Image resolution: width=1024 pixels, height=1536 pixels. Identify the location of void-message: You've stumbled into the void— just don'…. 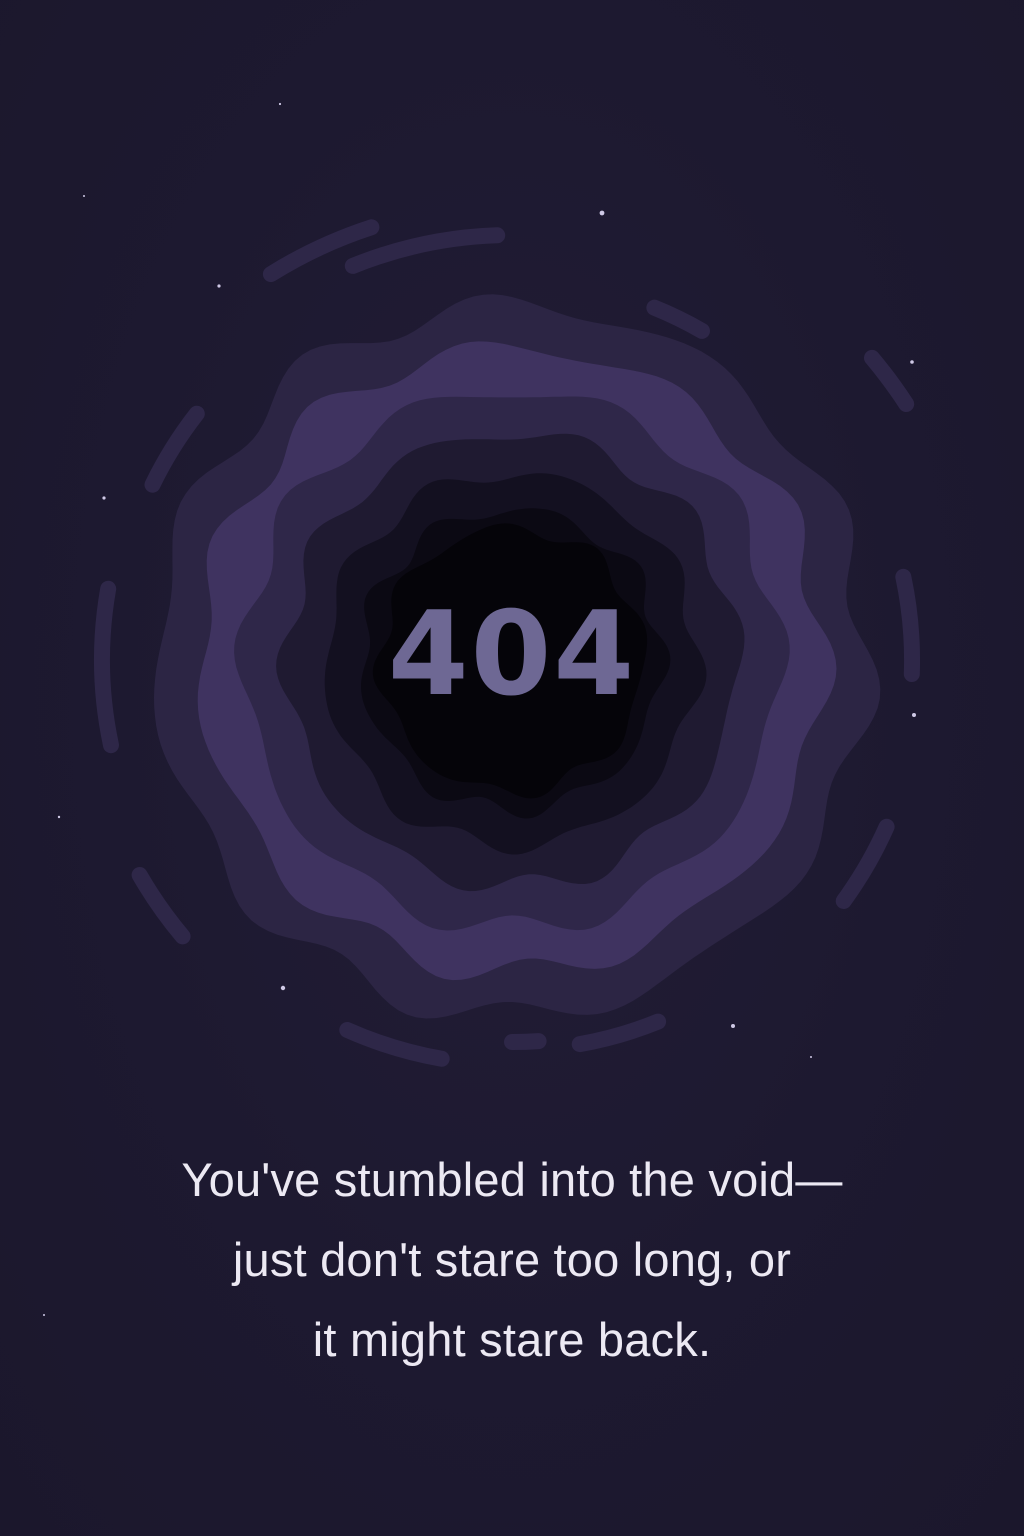
(512, 1260).